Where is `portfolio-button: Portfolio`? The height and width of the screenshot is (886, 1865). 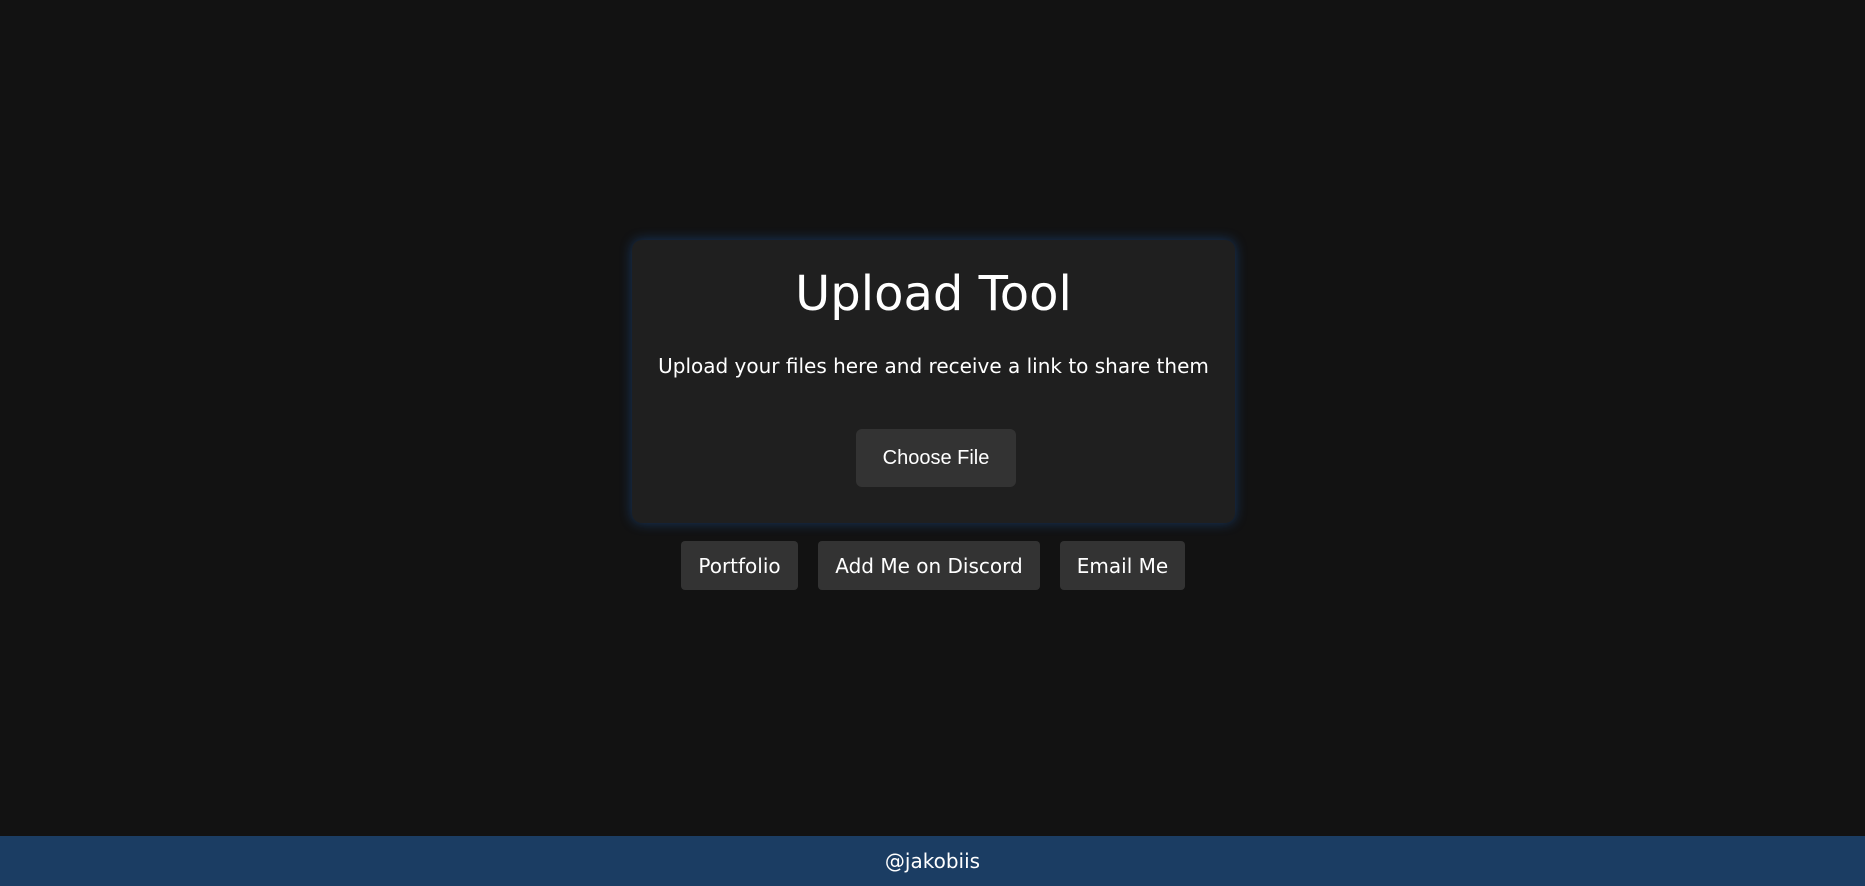 portfolio-button: Portfolio is located at coordinates (739, 565).